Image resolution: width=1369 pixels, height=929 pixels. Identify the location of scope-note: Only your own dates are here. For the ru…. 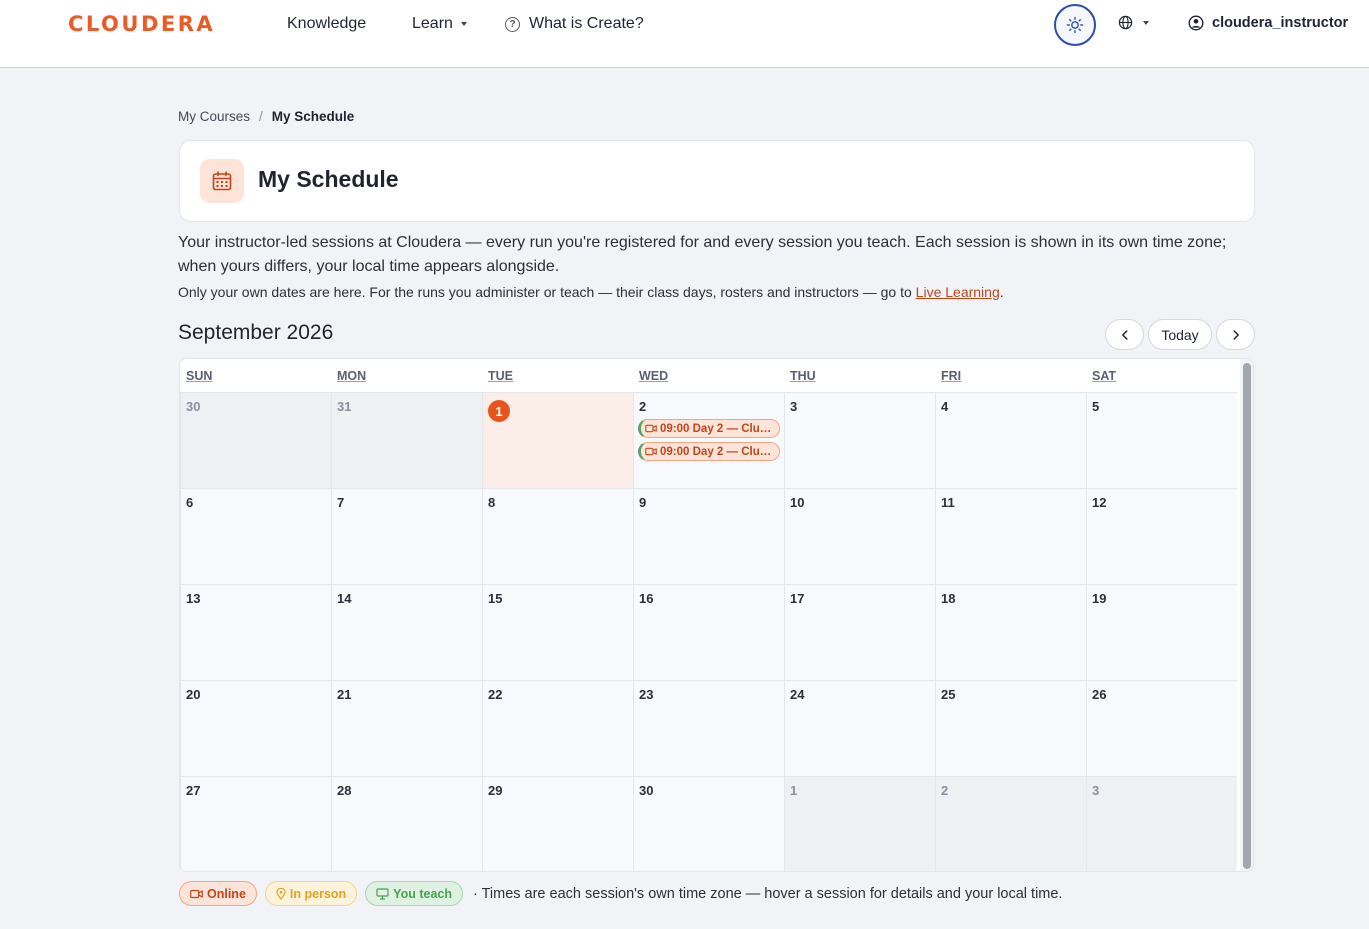
(591, 292).